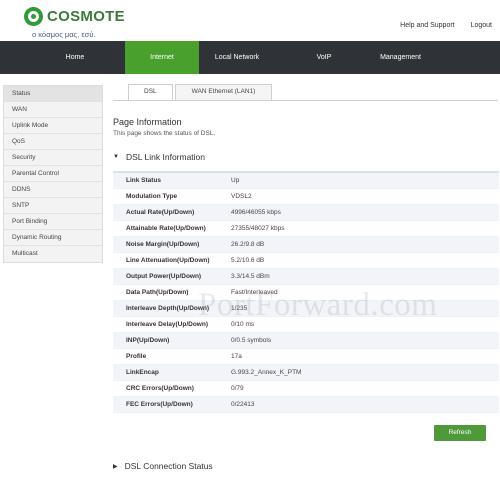  I want to click on row-value: 4996/46055 kbps, so click(256, 212).